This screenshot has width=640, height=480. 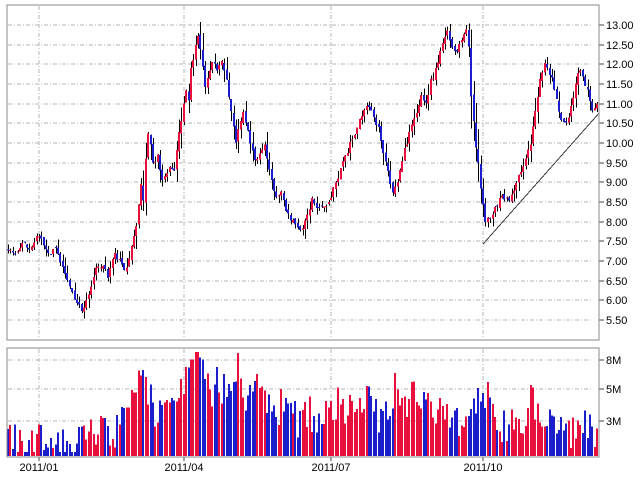 I want to click on date-axis-label: 2011/04, so click(x=184, y=468).